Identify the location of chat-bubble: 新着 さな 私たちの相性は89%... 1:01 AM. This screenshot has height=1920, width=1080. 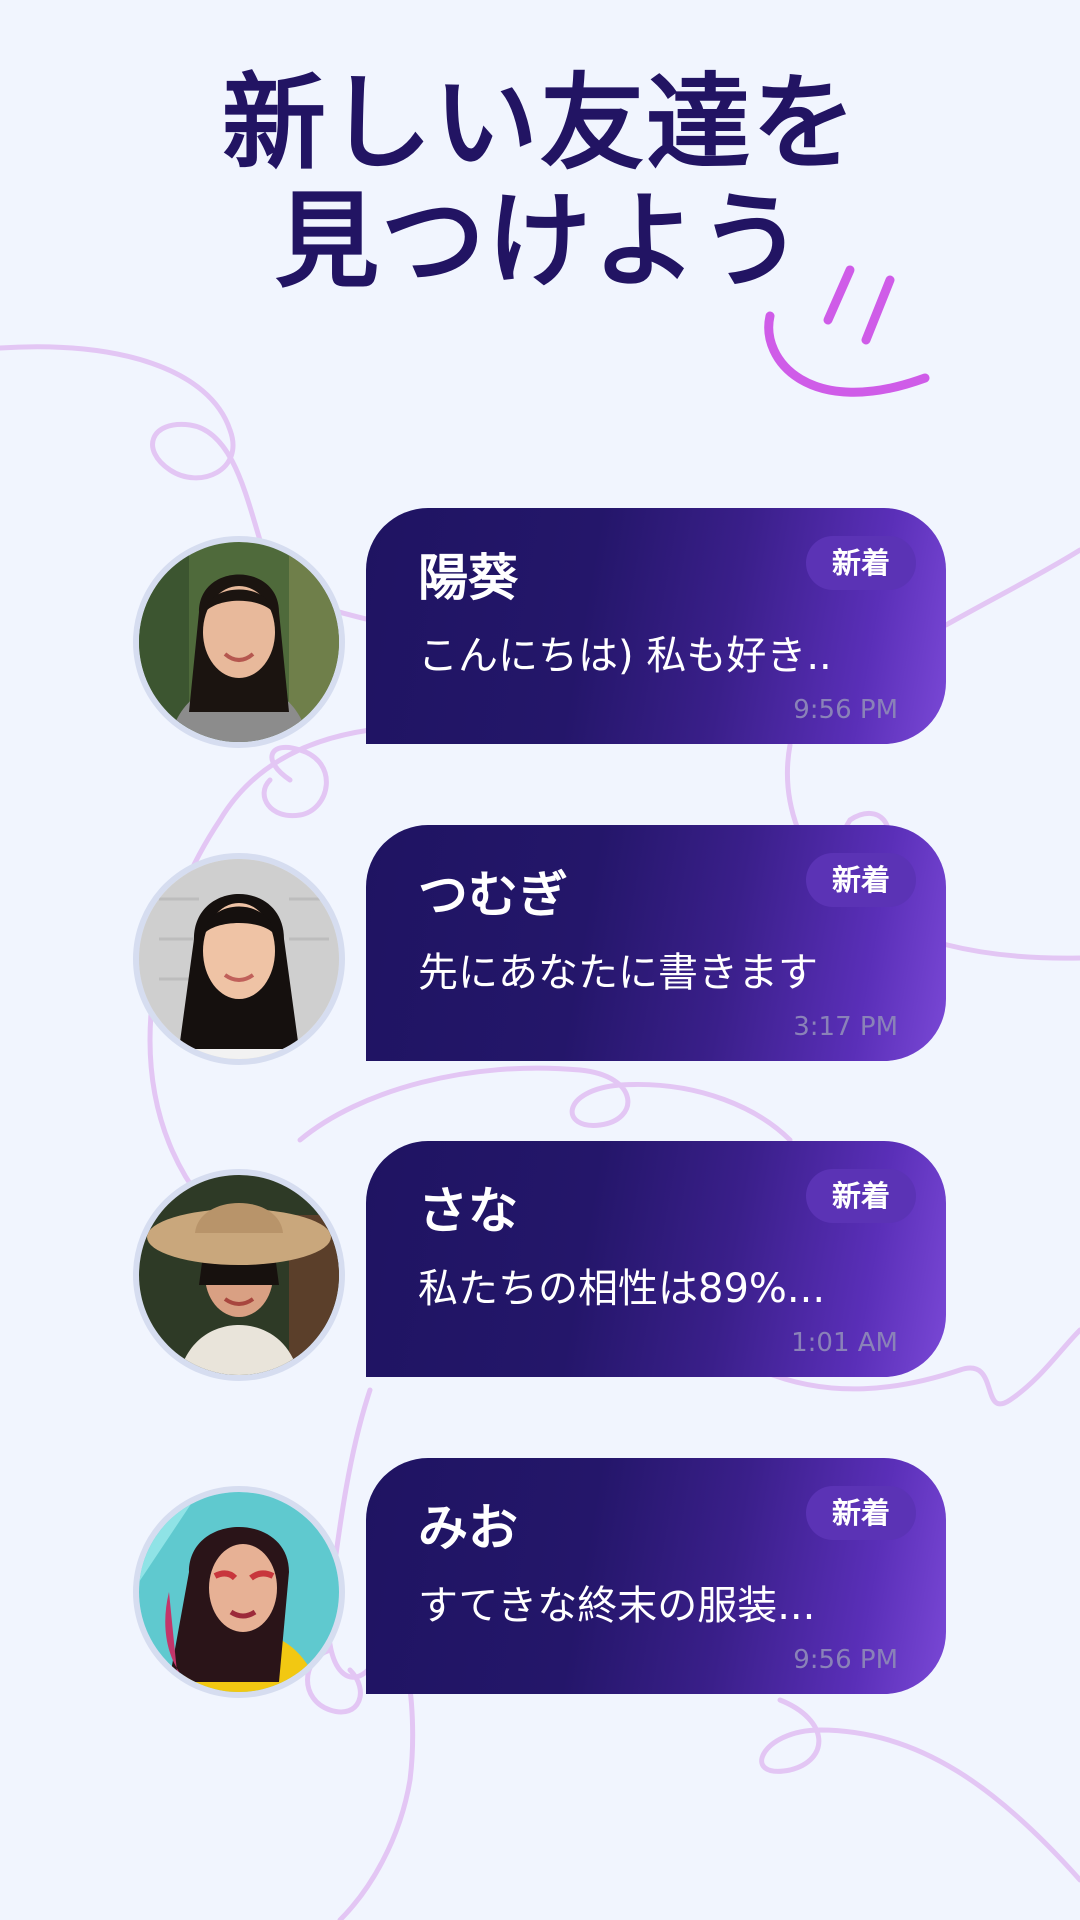
(656, 1259).